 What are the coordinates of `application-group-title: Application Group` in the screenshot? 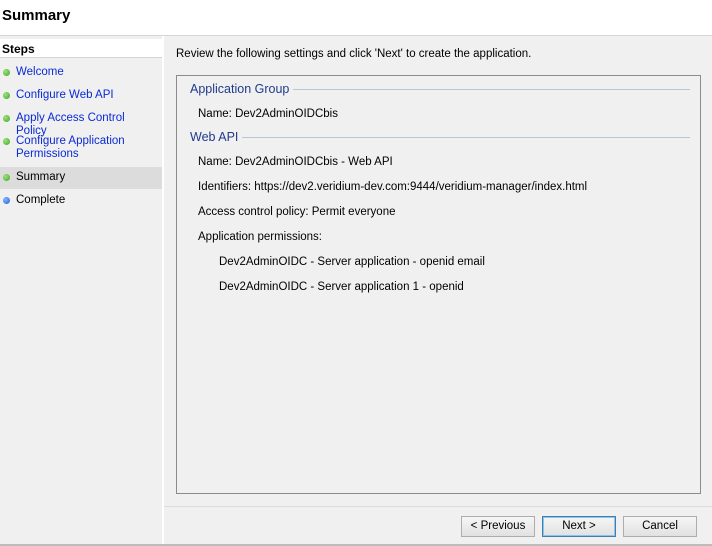 It's located at (242, 89).